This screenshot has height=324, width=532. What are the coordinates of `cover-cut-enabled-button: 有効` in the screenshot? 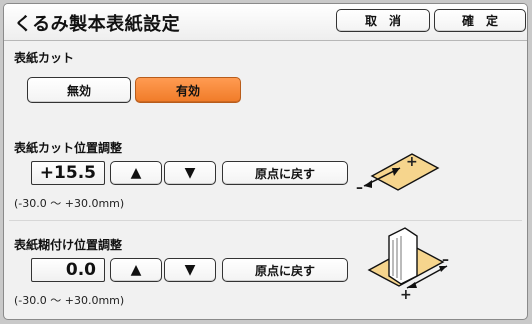 It's located at (188, 90).